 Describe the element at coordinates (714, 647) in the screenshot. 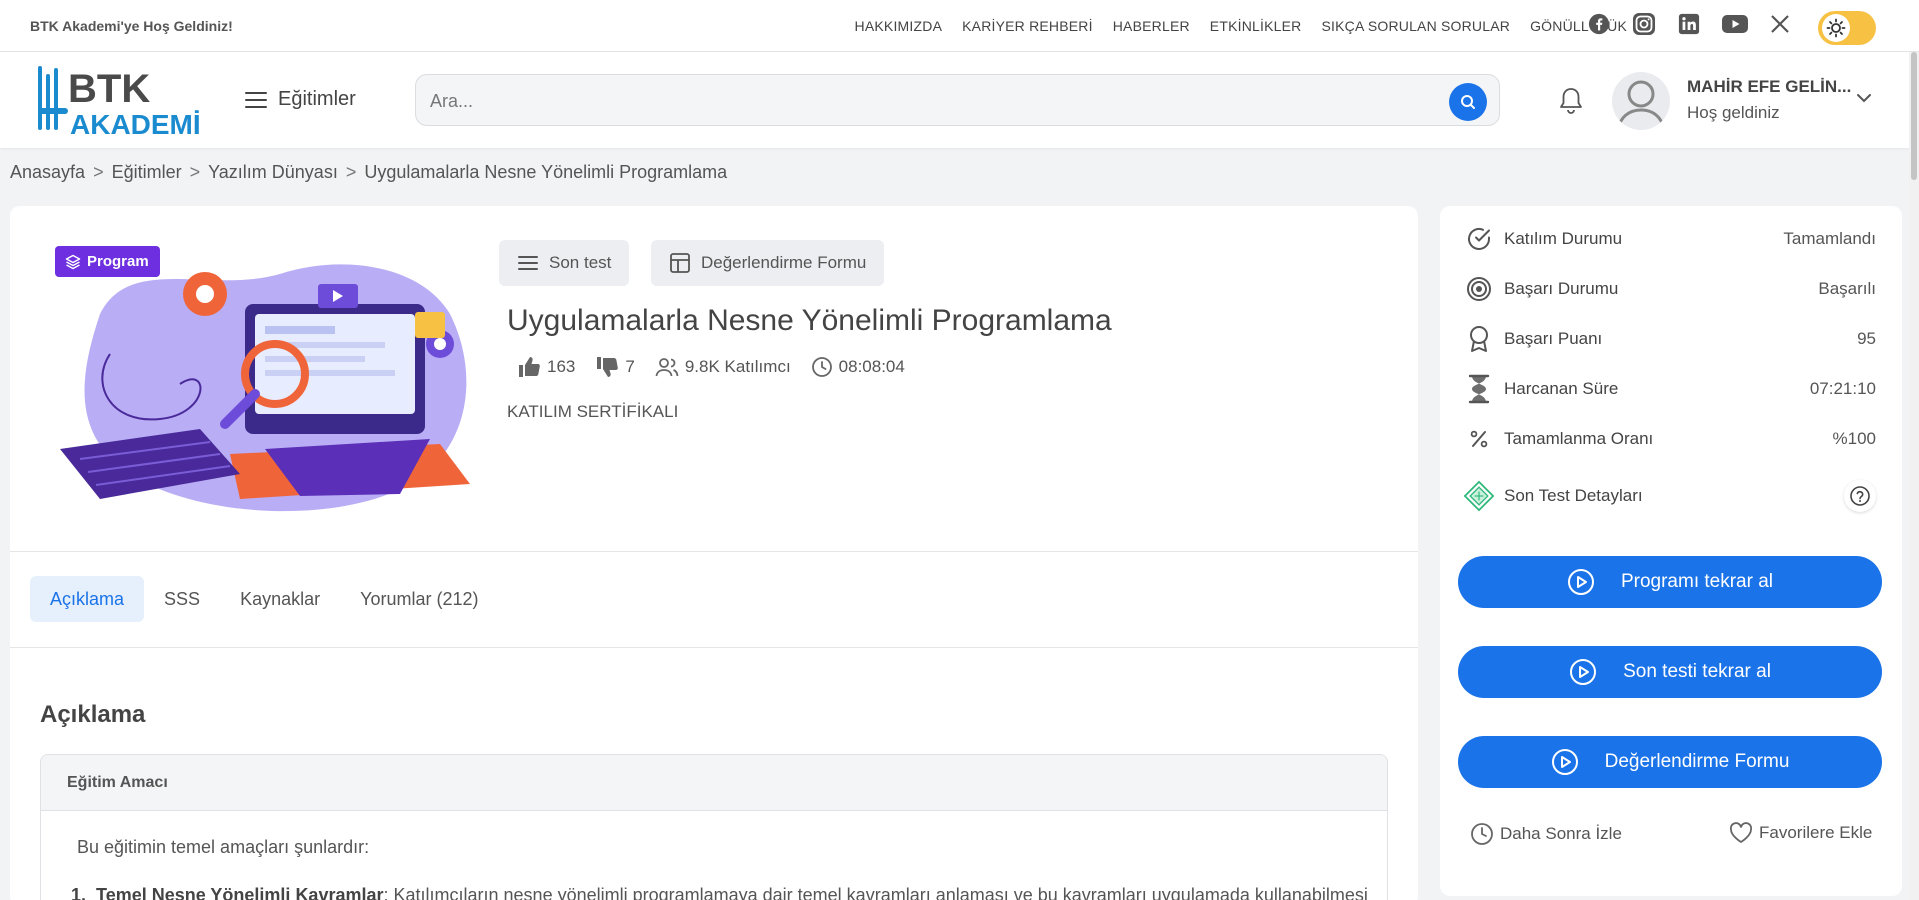

I see `divider` at that location.